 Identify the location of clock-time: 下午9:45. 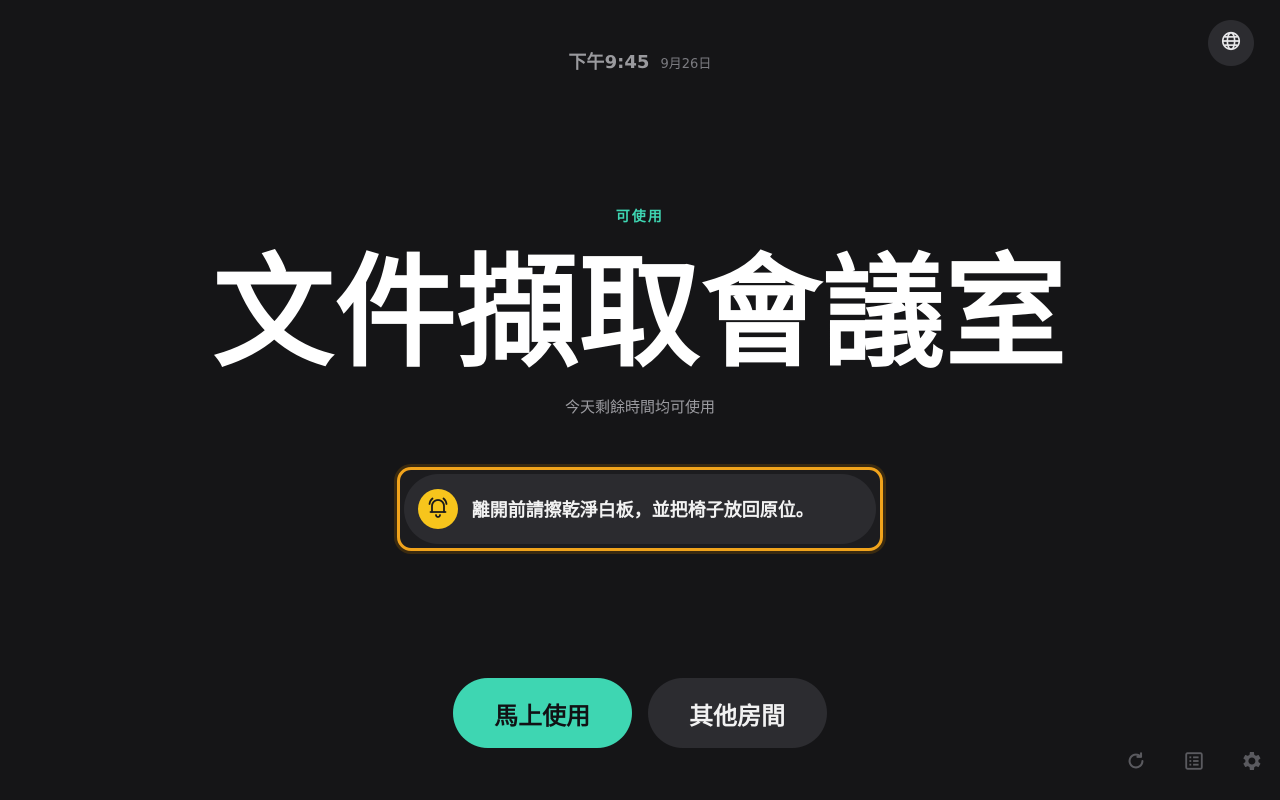
(609, 62).